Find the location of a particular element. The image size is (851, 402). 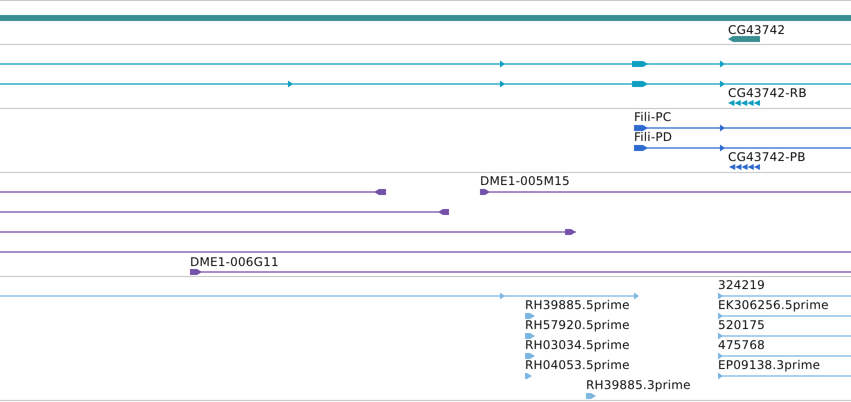

feature-label: RH04053.5prime is located at coordinates (577, 365).